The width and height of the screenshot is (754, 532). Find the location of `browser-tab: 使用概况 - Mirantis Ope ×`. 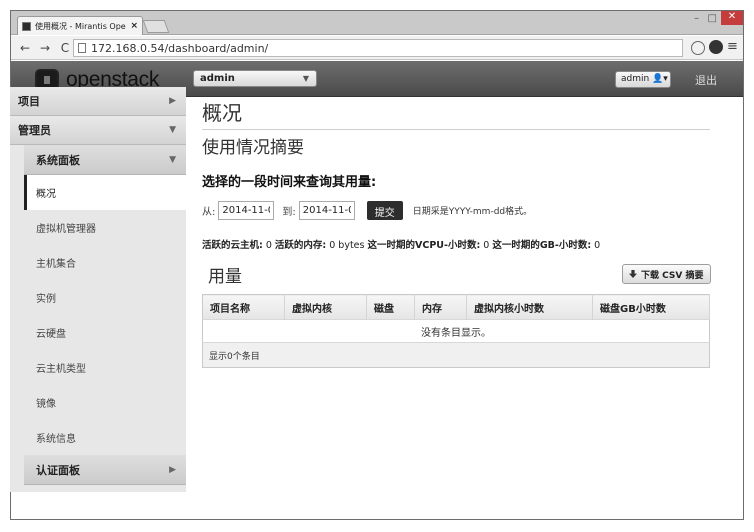

browser-tab: 使用概况 - Mirantis Ope × is located at coordinates (80, 25).